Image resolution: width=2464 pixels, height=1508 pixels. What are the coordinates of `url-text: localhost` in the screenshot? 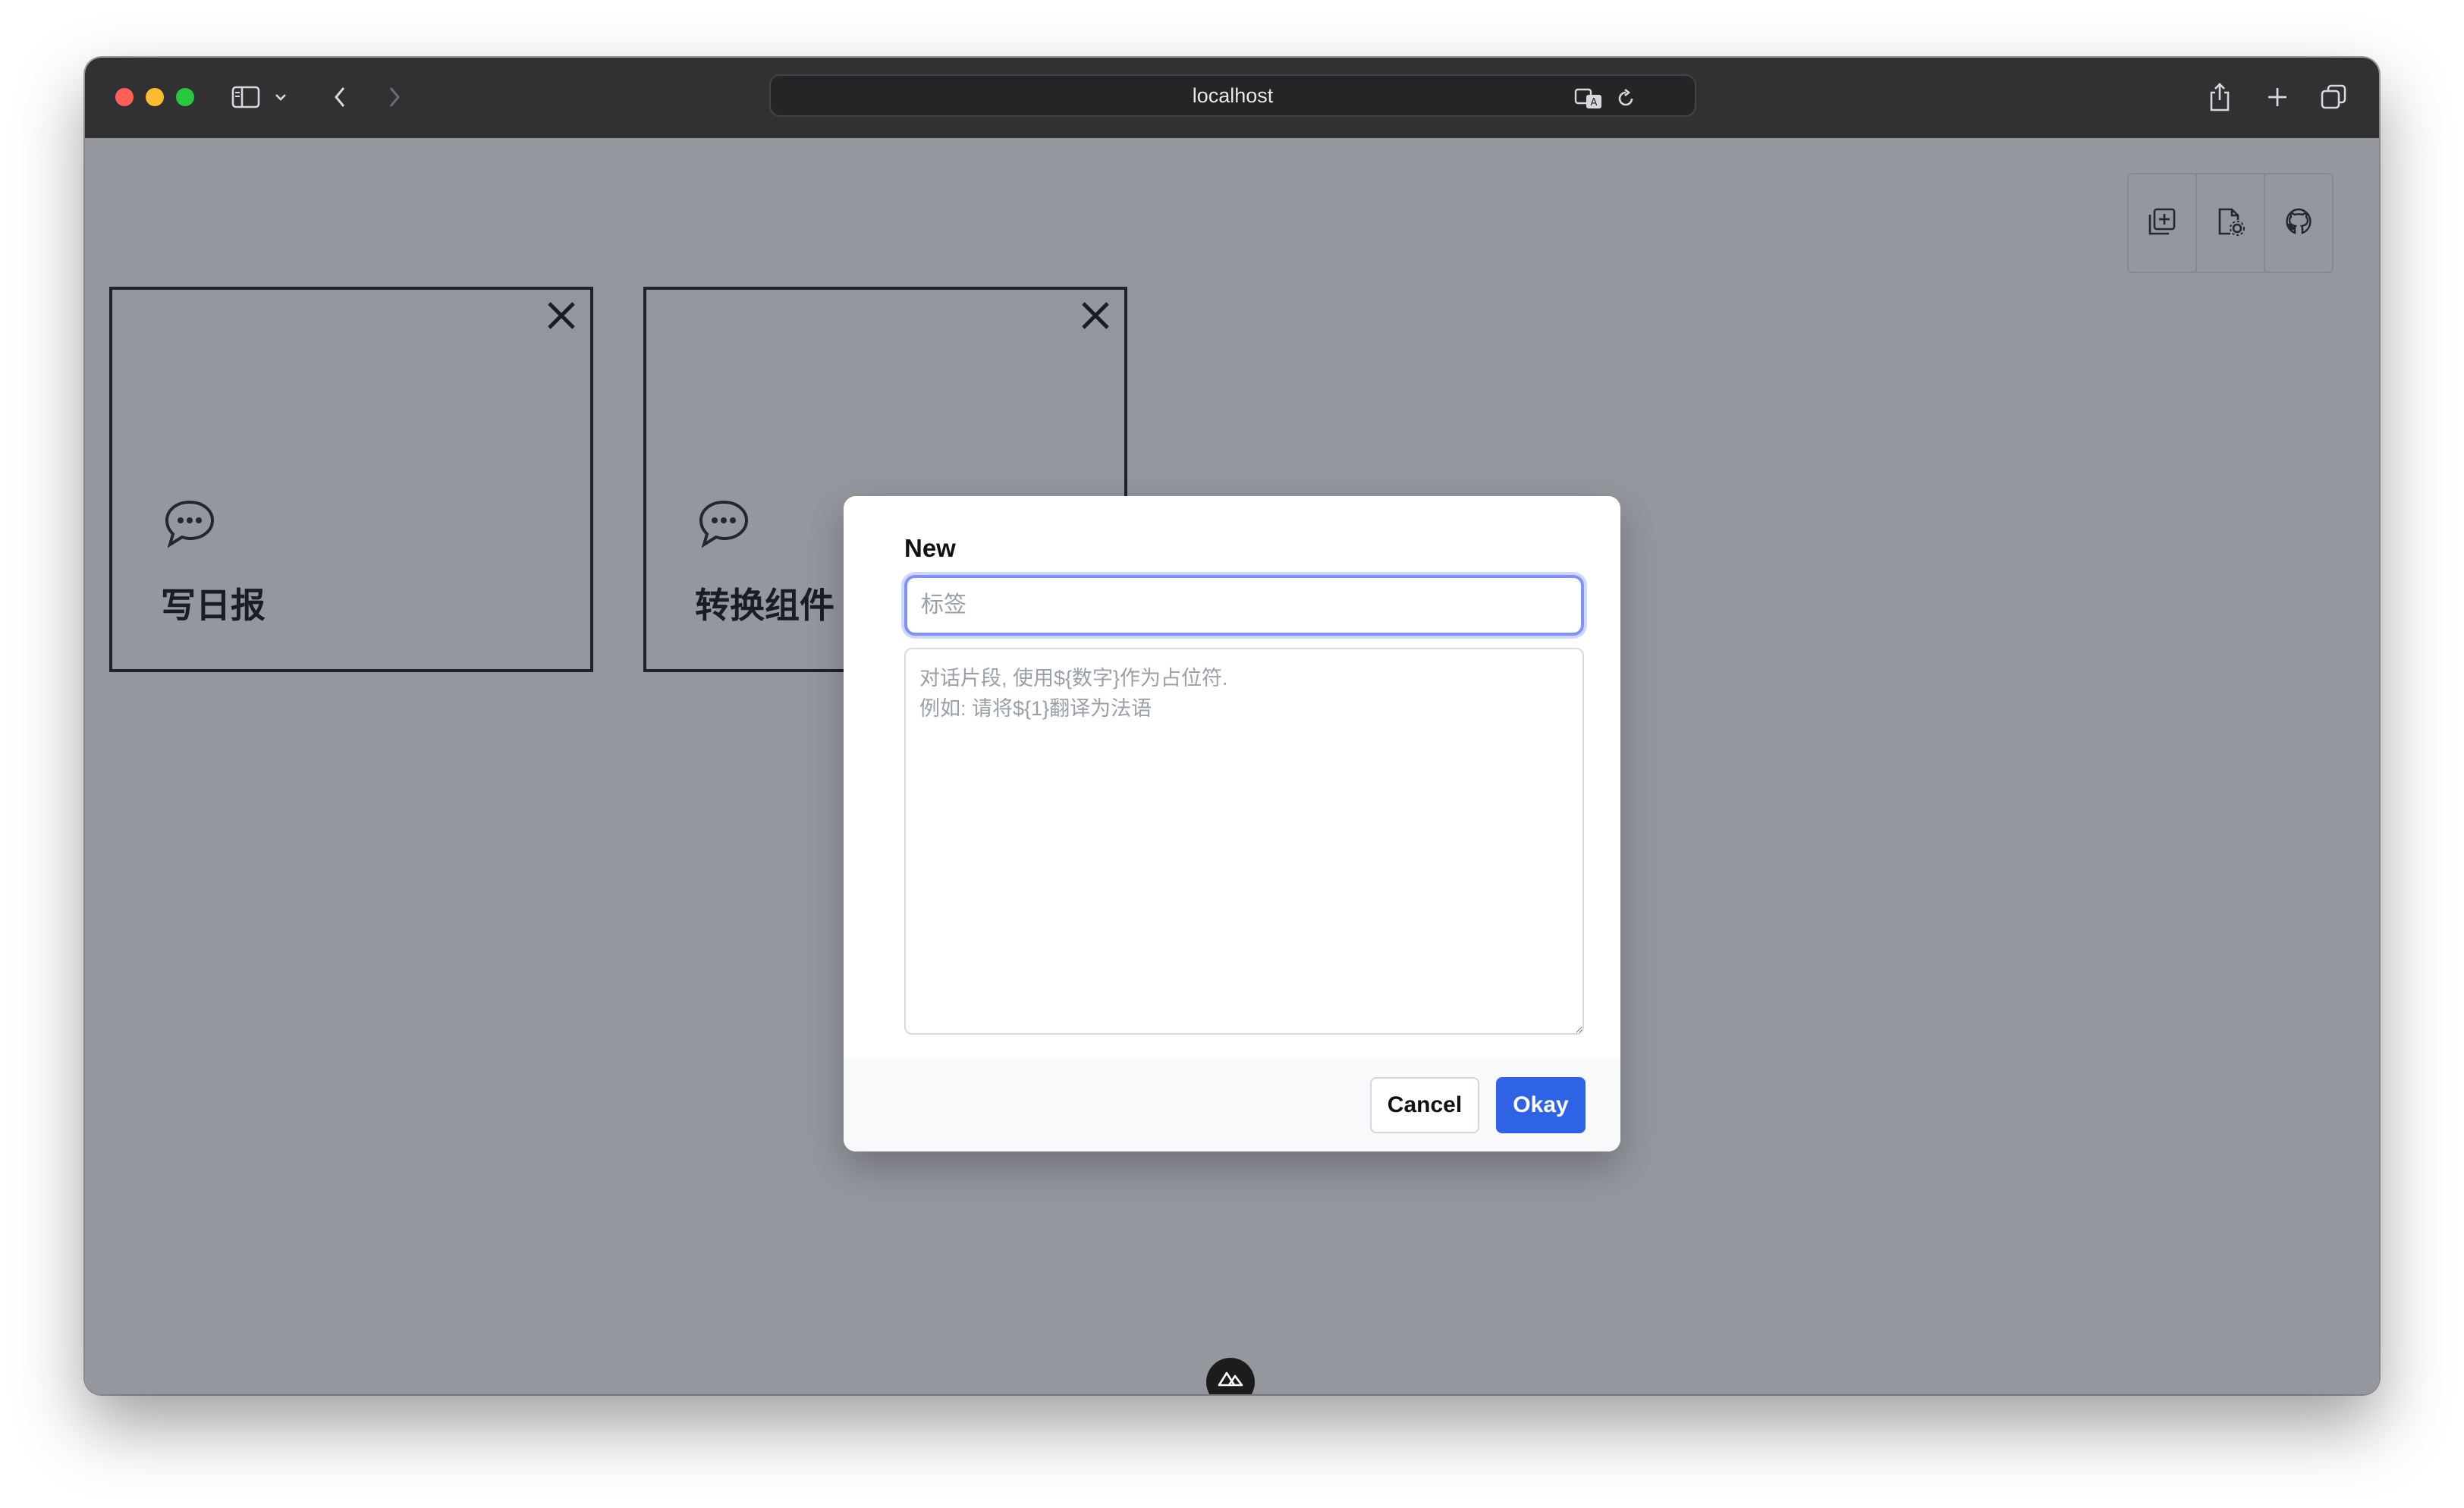 It's located at (1233, 95).